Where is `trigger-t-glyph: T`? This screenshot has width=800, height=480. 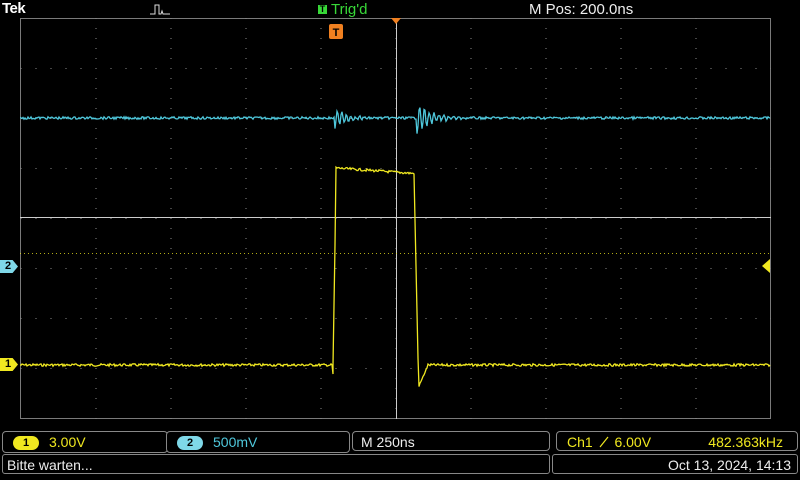 trigger-t-glyph: T is located at coordinates (336, 33).